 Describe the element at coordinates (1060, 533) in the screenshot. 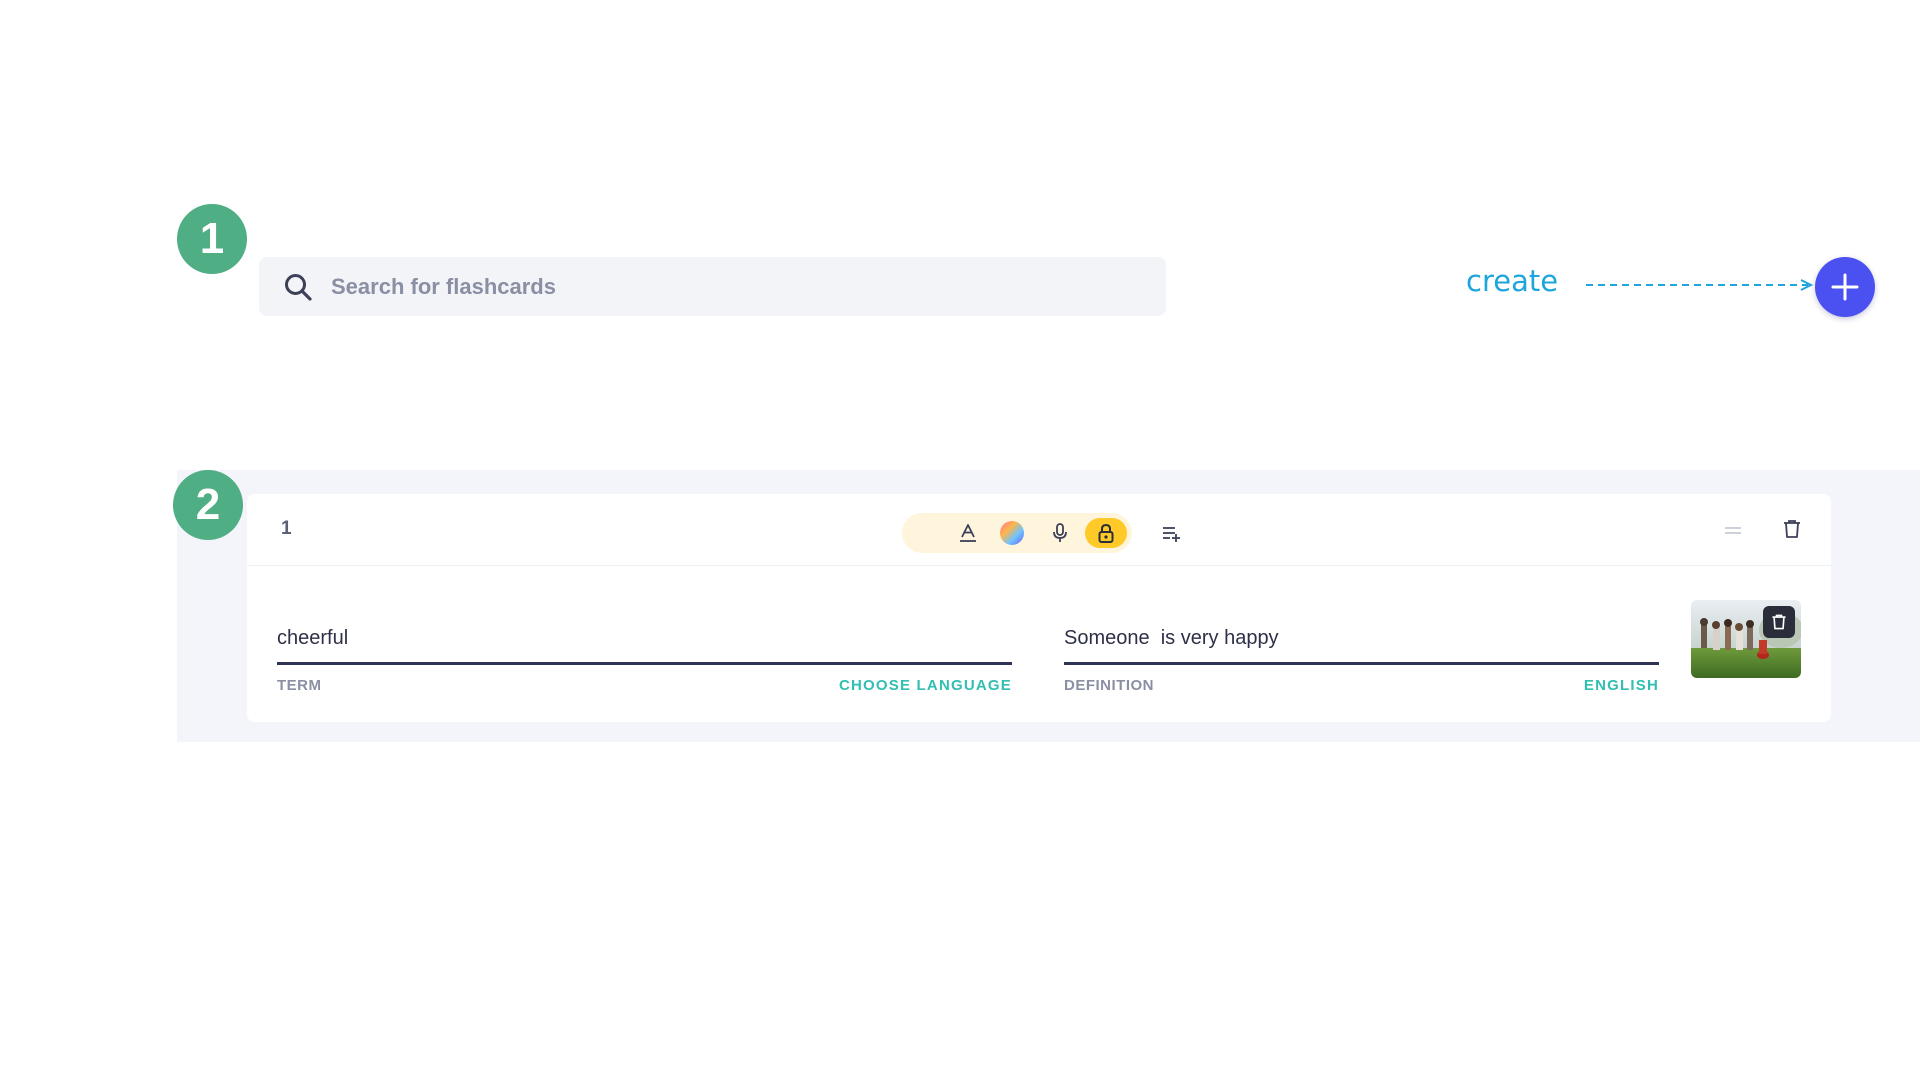

I see `microphone-icon` at that location.